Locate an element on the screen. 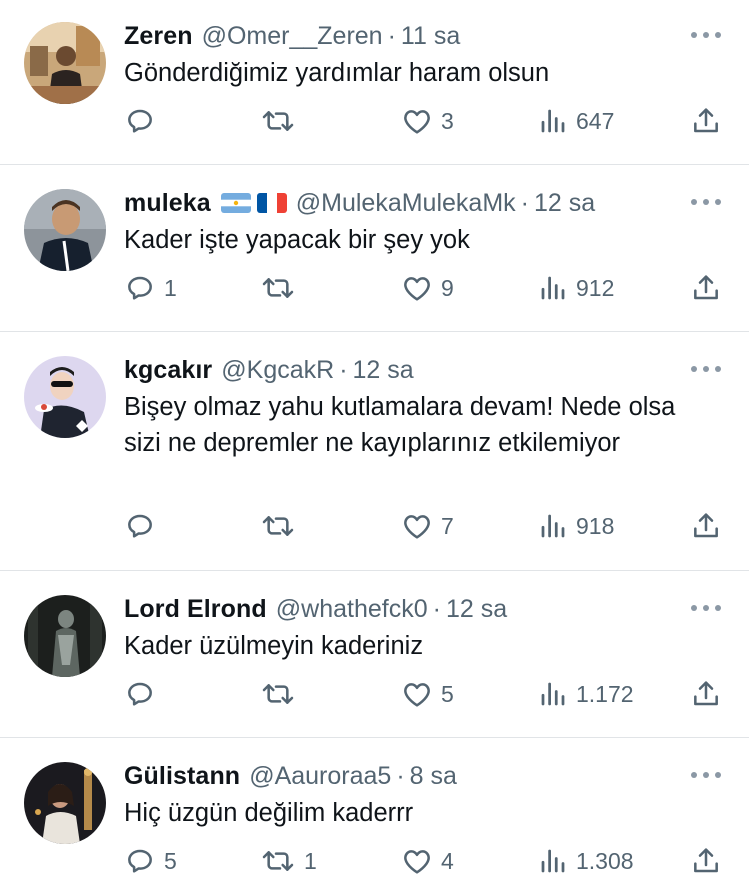 The image size is (749, 888). user-handle: @MulekaMulekaMk is located at coordinates (406, 203).